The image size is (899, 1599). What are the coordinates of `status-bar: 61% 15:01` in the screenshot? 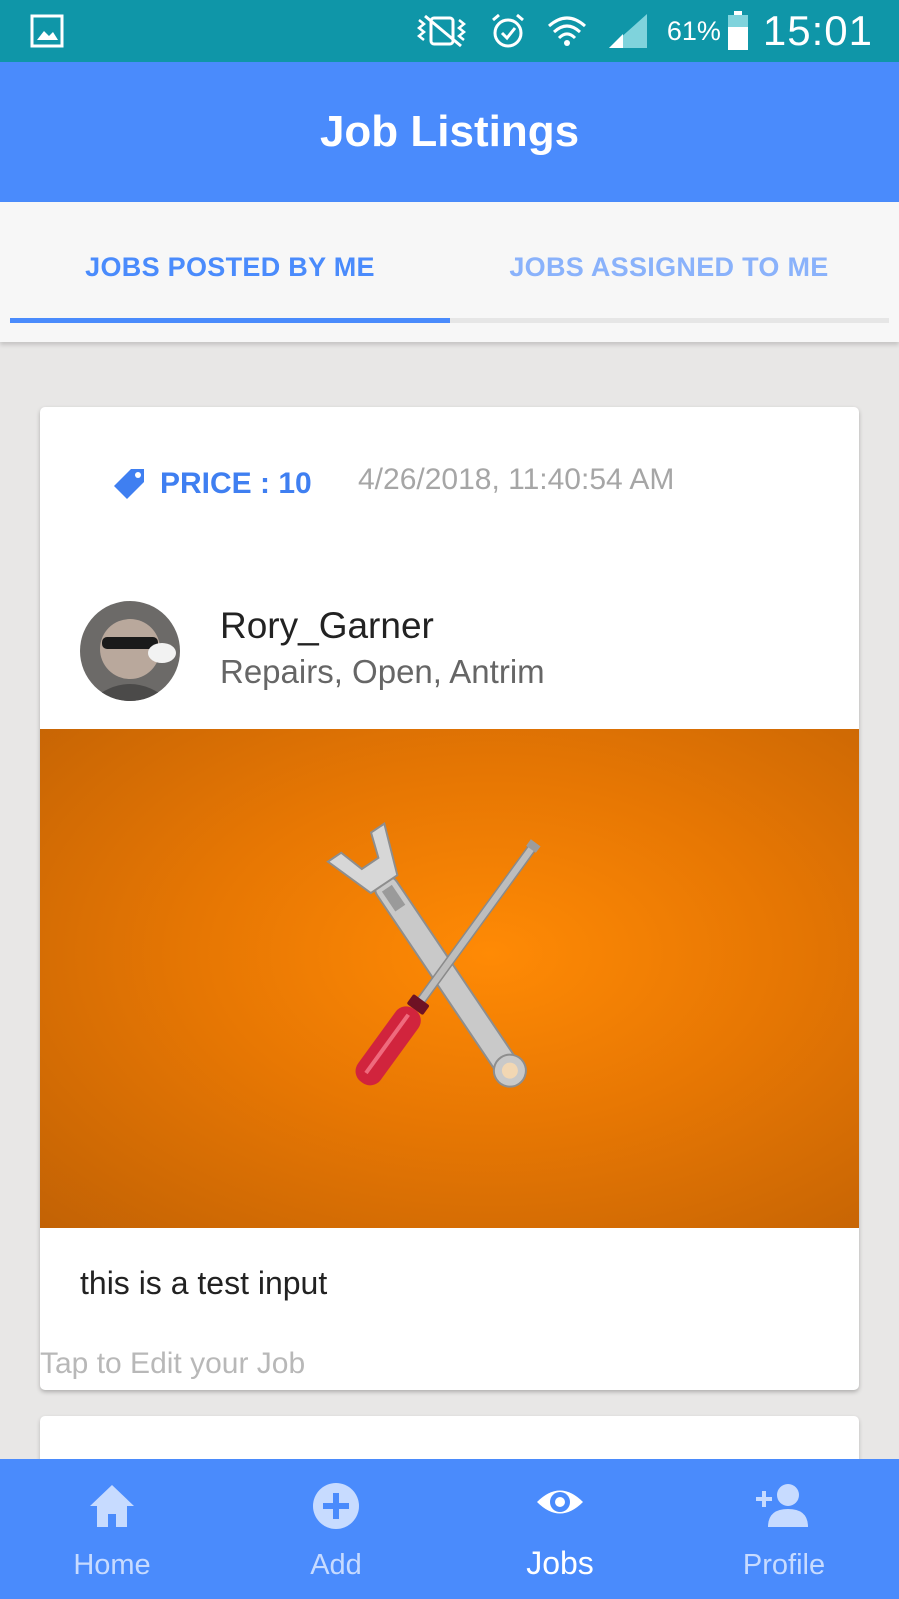 It's located at (449, 31).